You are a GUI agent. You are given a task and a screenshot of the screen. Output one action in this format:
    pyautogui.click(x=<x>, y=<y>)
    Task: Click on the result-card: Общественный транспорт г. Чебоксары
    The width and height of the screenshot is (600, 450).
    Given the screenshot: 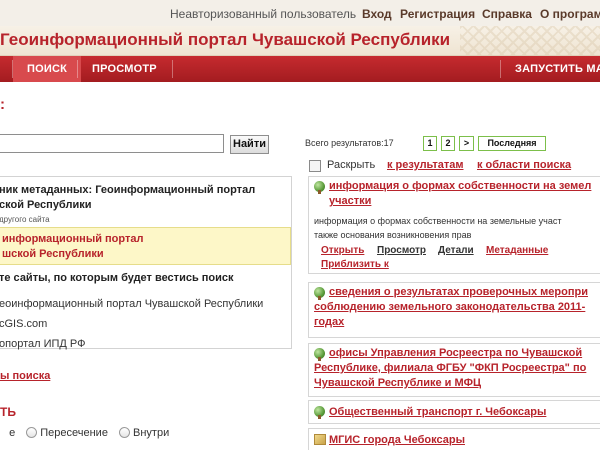 What is the action you would take?
    pyautogui.click(x=454, y=412)
    